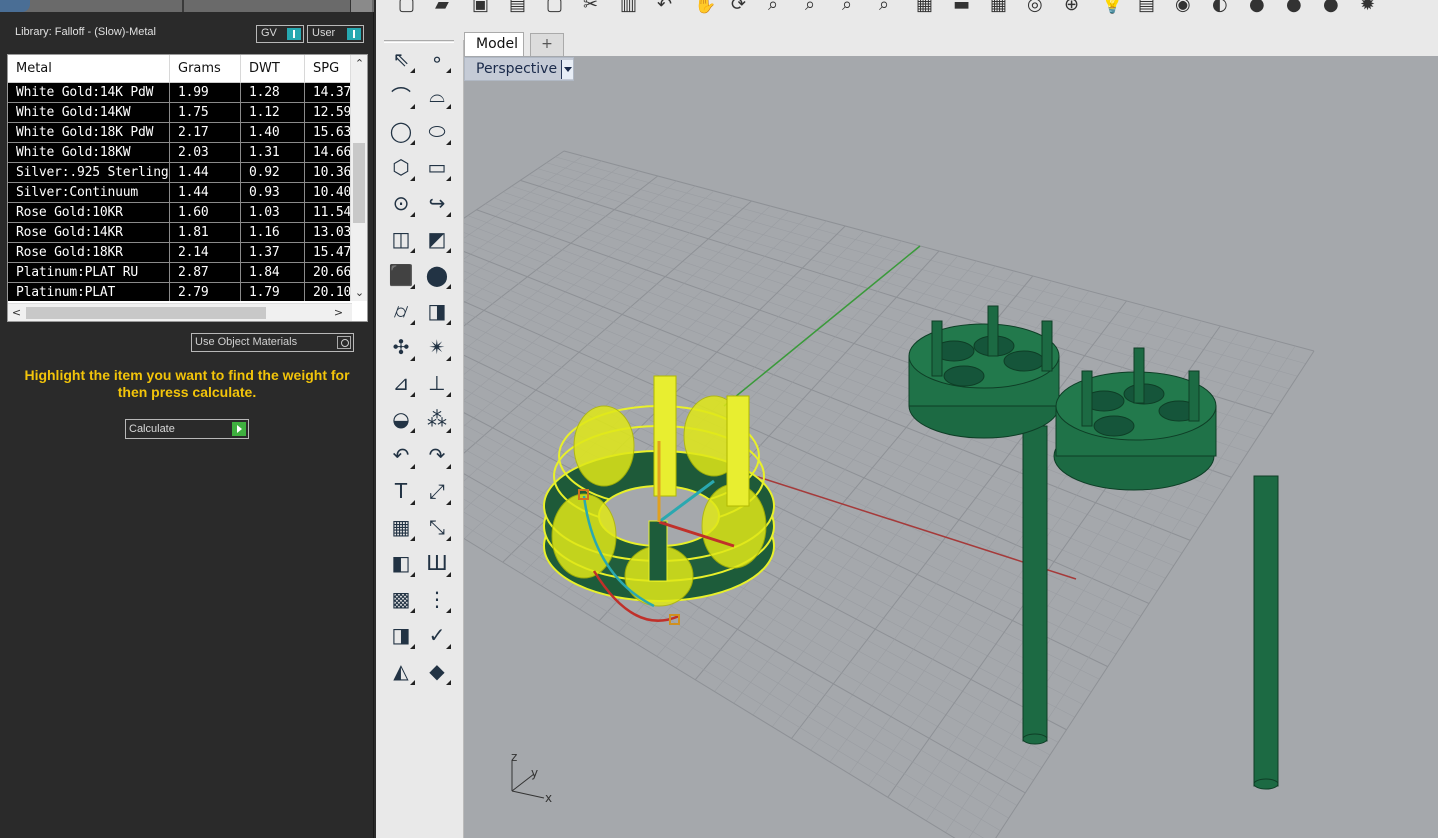 Image resolution: width=1438 pixels, height=838 pixels. Describe the element at coordinates (180, 273) in the screenshot. I see `table-row: Platinum:PLAT RU 2.87 1.84 20.66` at that location.